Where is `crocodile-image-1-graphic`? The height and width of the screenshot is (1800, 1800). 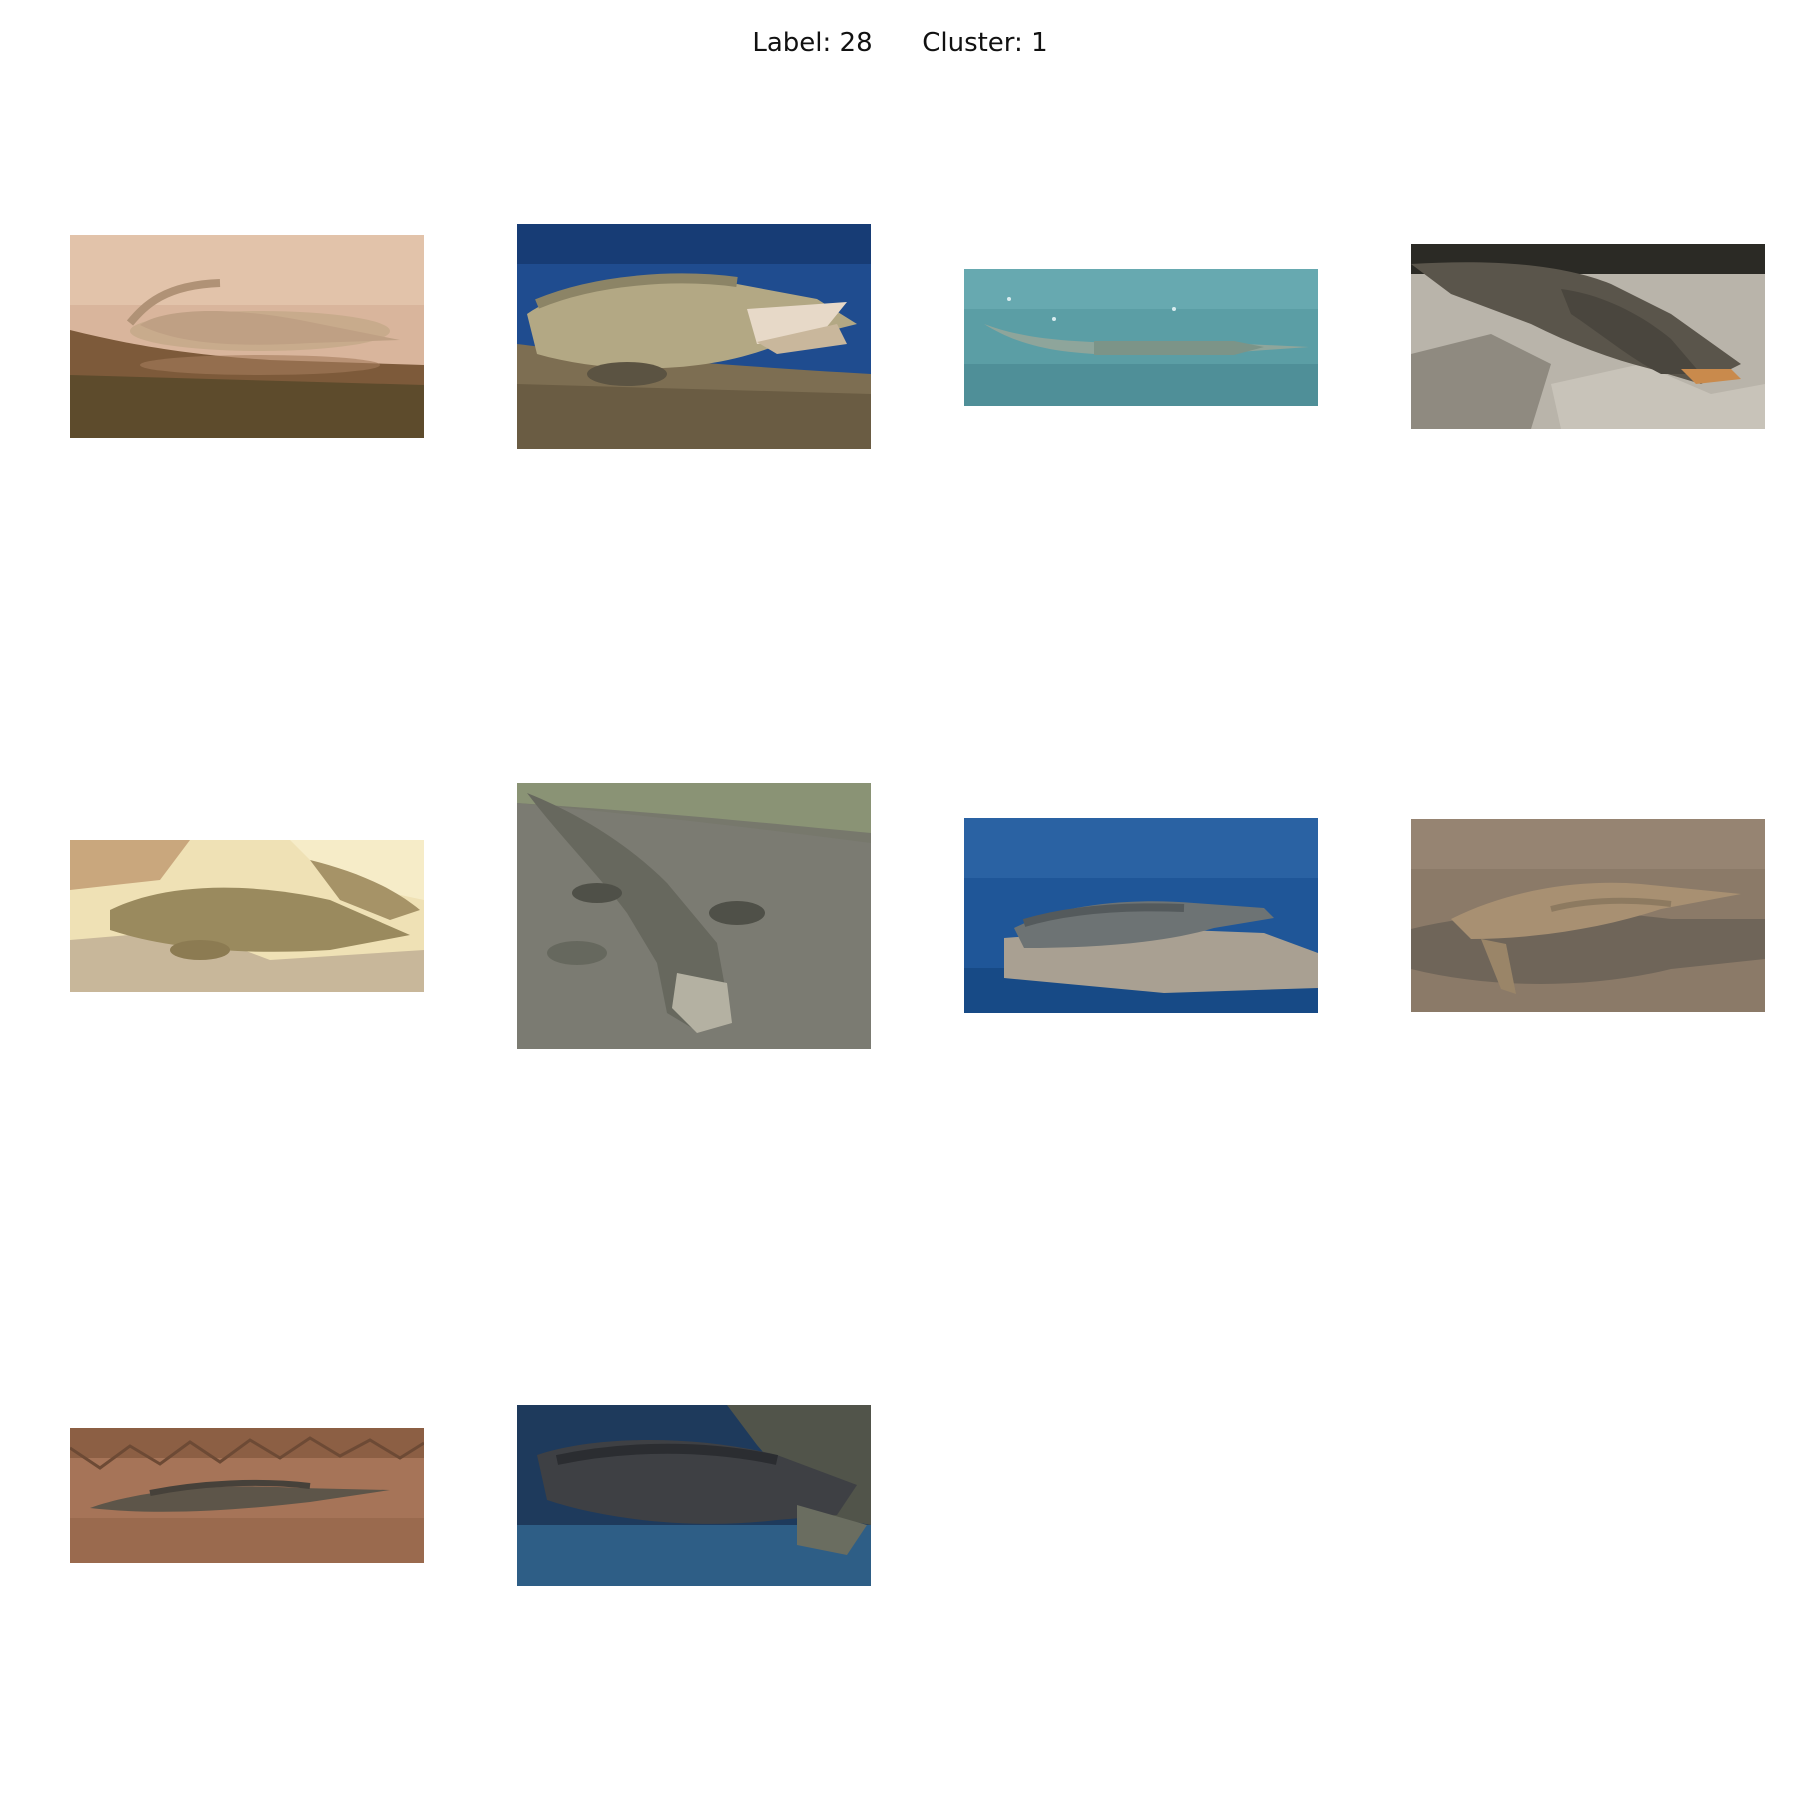 crocodile-image-1-graphic is located at coordinates (247, 336).